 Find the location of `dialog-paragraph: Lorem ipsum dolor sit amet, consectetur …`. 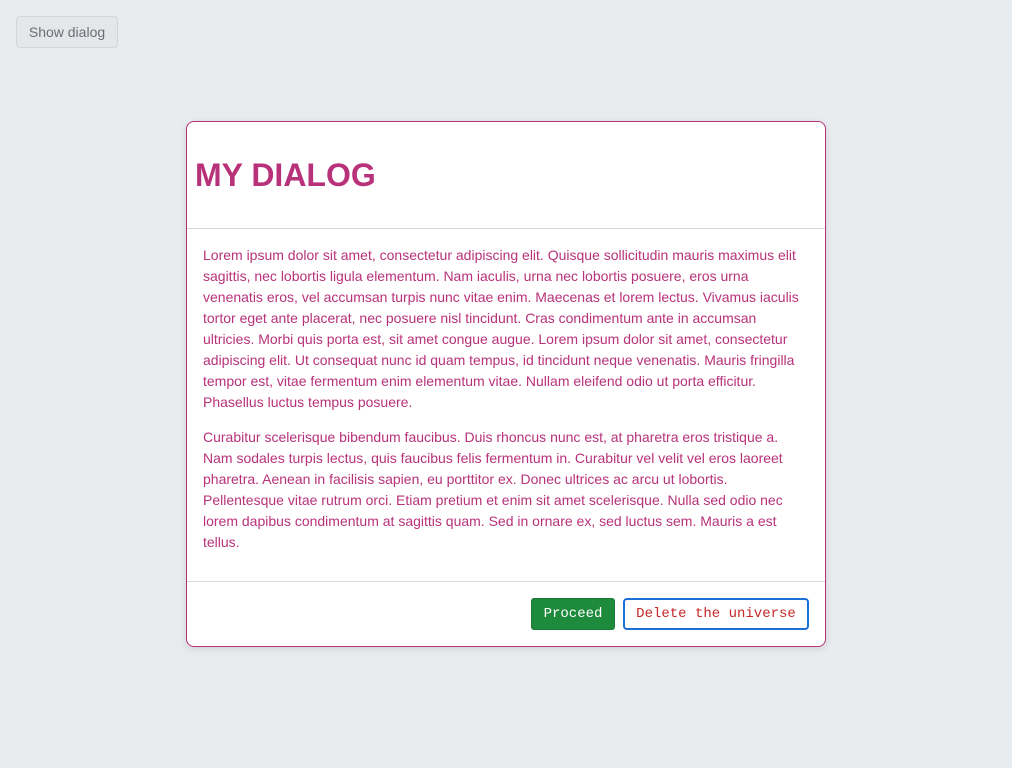

dialog-paragraph: Lorem ipsum dolor sit amet, consectetur … is located at coordinates (501, 328).